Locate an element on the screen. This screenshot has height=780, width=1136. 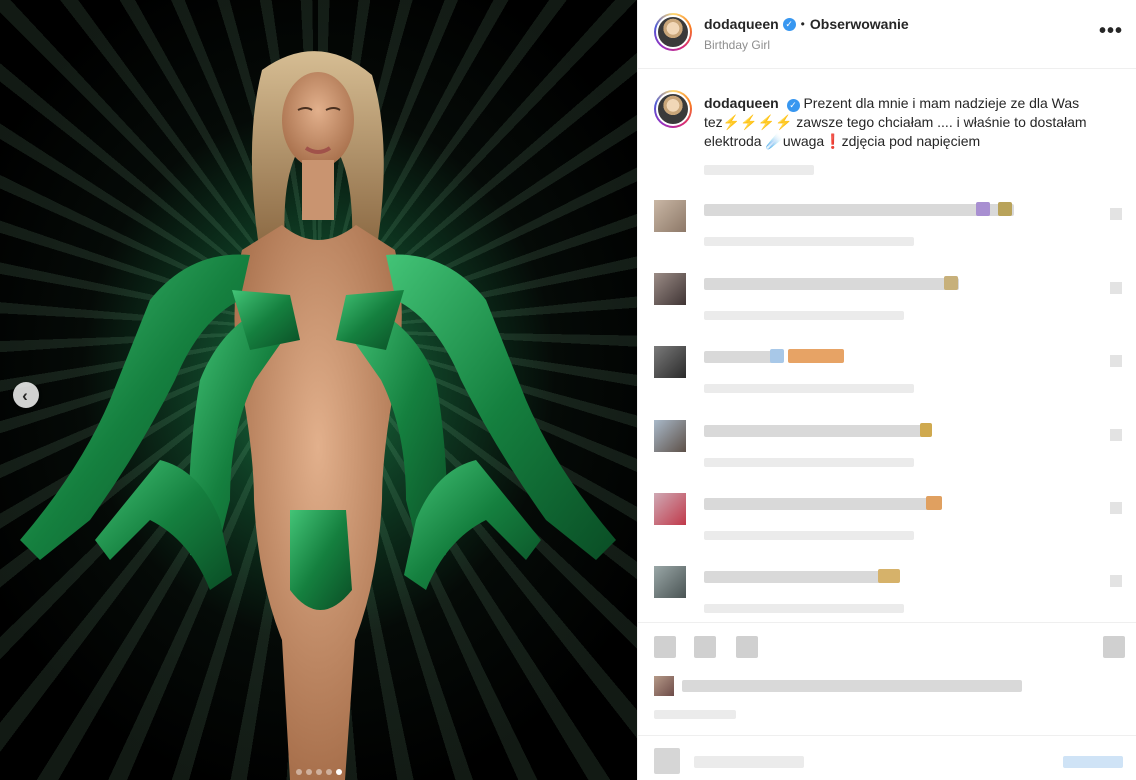
post-date-blurred is located at coordinates (695, 714).